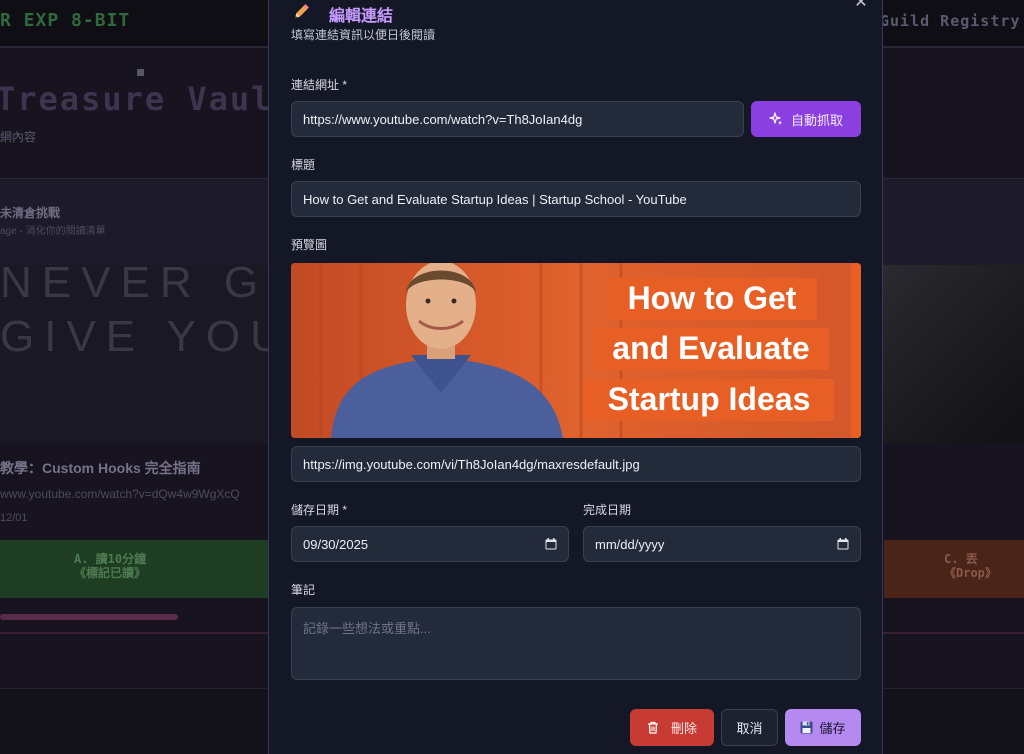  What do you see at coordinates (302, 11) in the screenshot?
I see `pencil-icon` at bounding box center [302, 11].